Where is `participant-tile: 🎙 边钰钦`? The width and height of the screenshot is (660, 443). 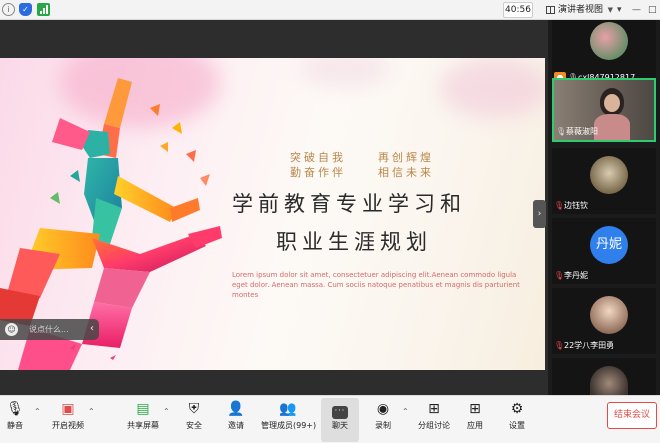
participant-tile: 🎙 边钰钦 is located at coordinates (604, 181).